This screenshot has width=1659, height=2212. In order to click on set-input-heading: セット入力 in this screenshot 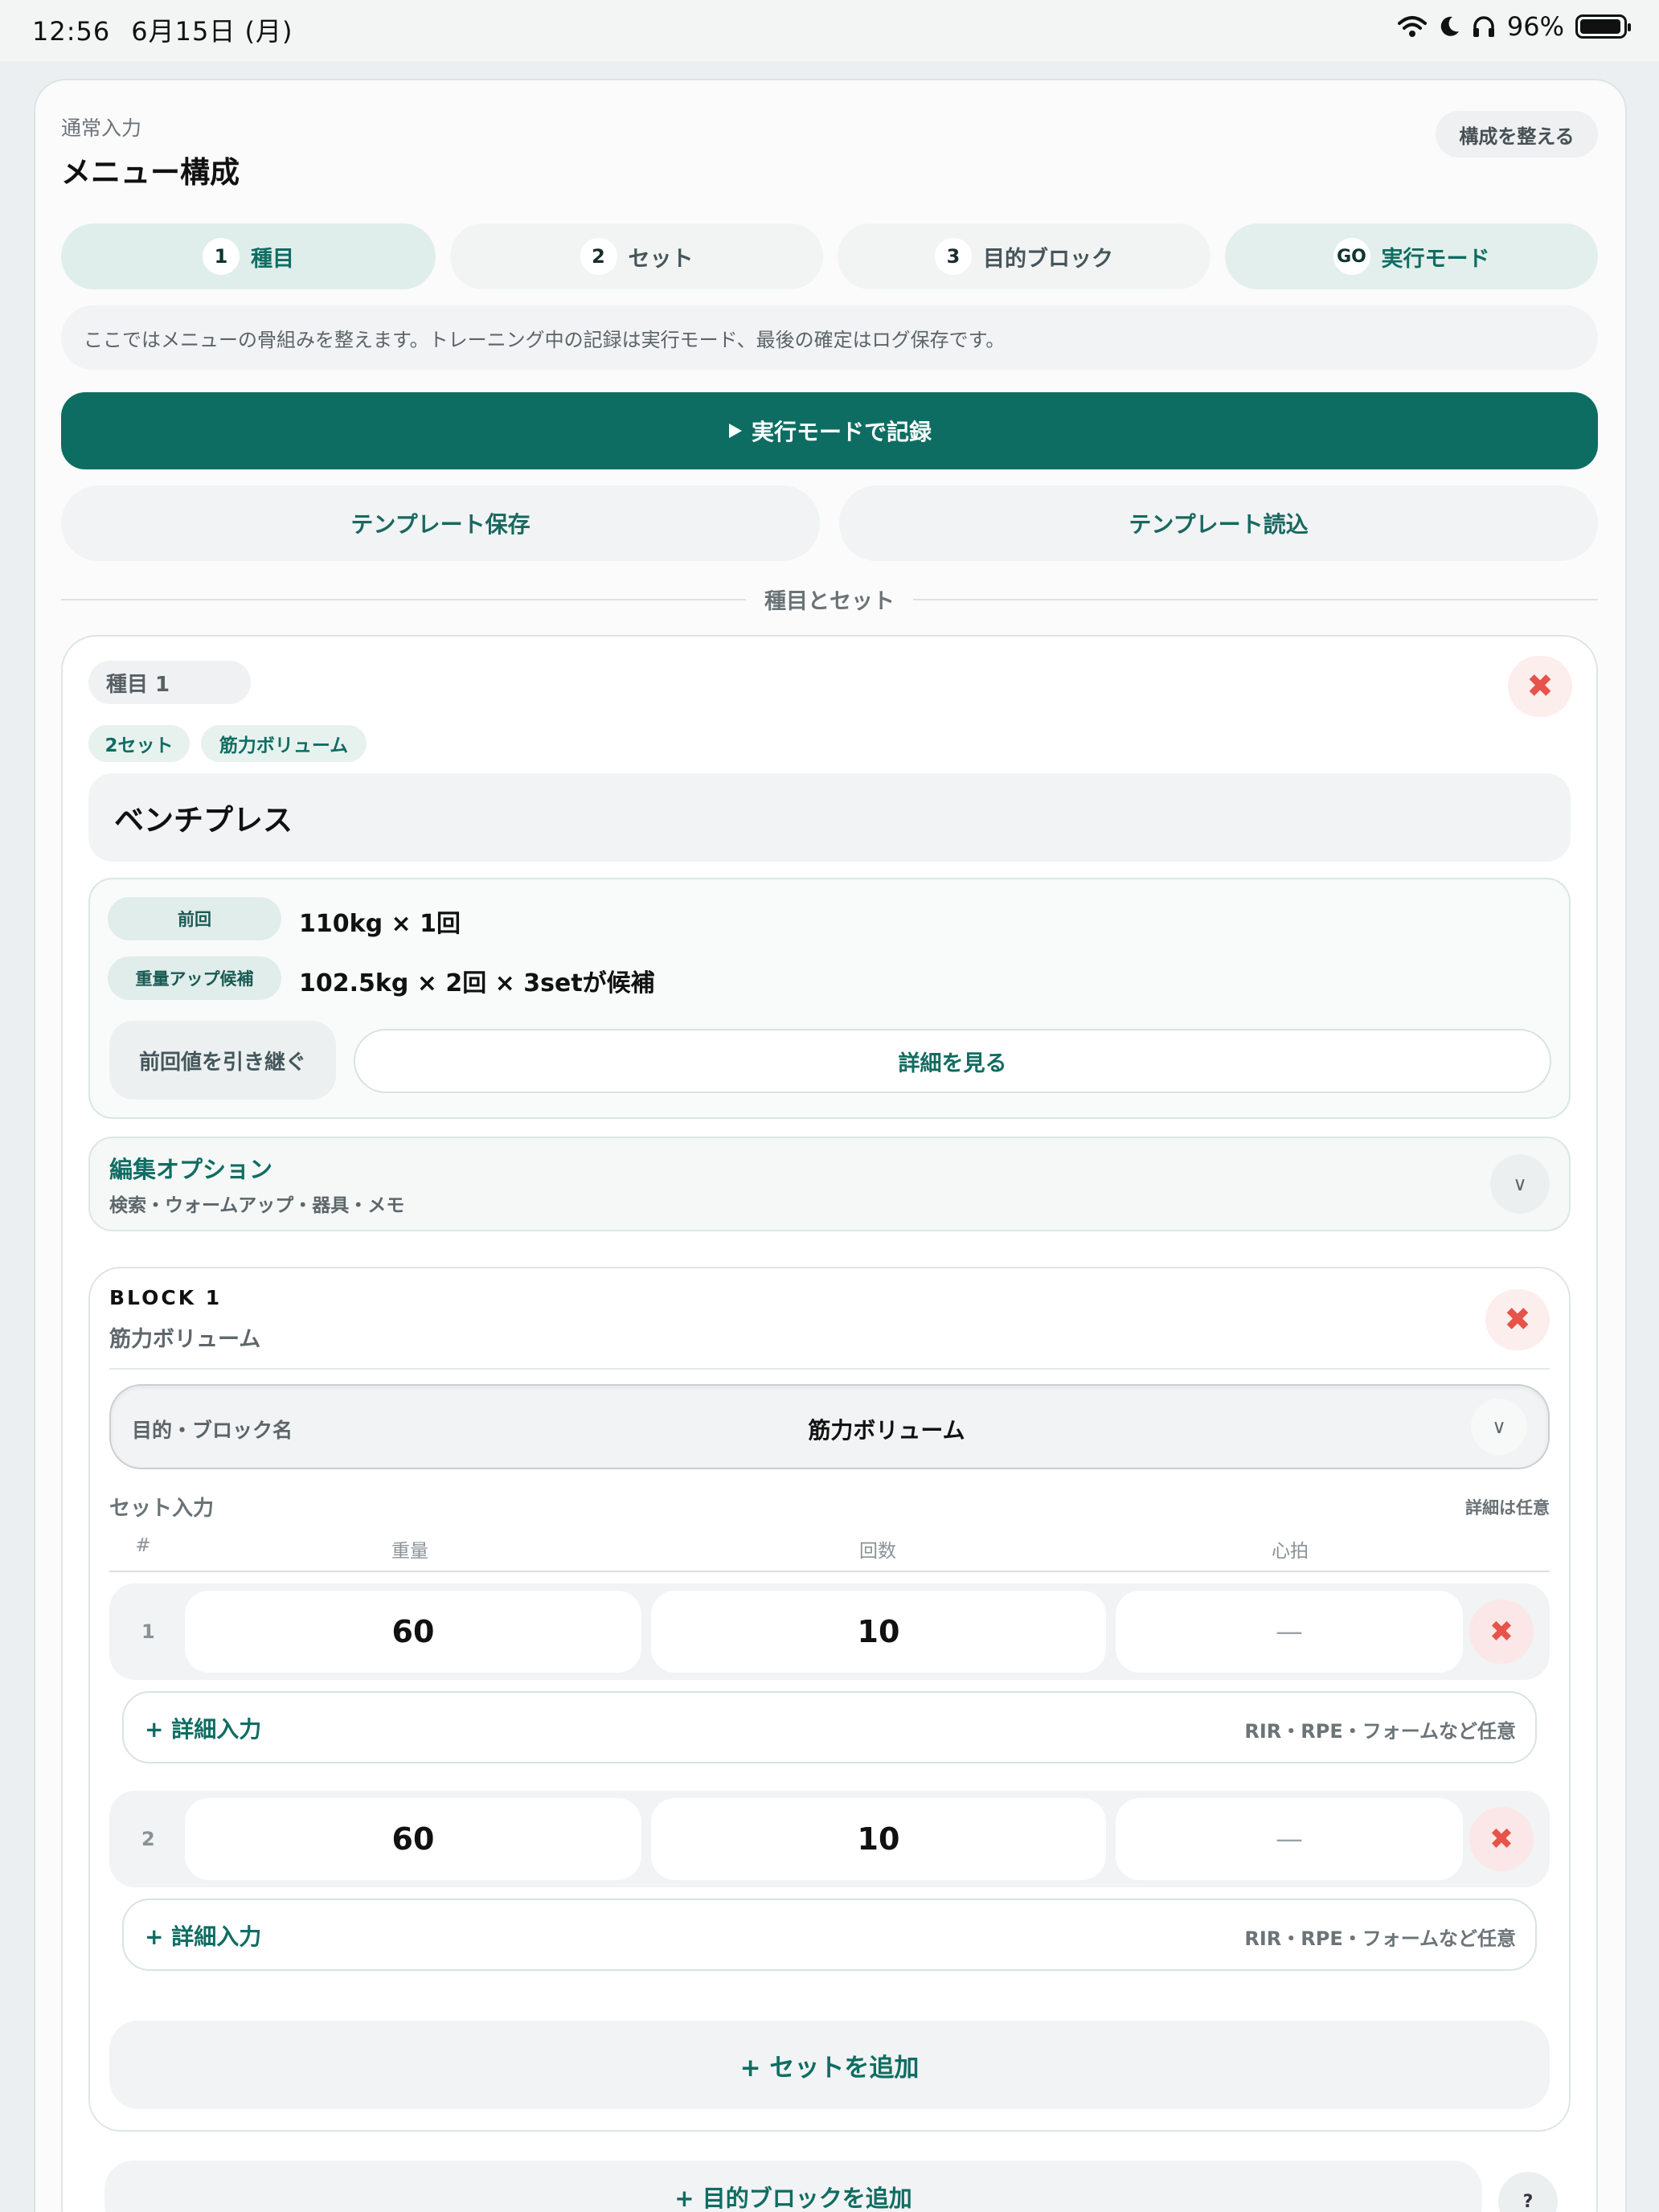, I will do `click(162, 1509)`.